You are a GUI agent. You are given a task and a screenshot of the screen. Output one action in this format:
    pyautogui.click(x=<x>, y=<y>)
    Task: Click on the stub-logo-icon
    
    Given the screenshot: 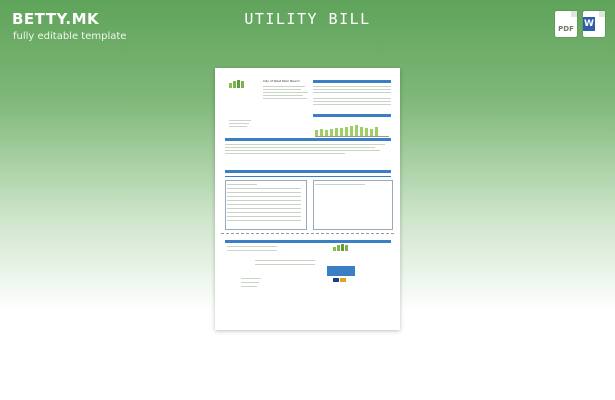 What is the action you would take?
    pyautogui.click(x=341, y=248)
    